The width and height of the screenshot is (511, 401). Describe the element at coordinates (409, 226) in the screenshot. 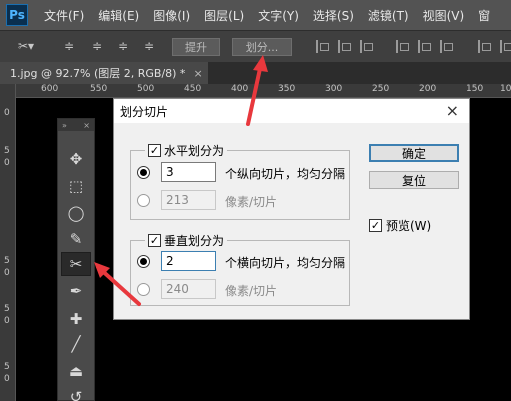

I see `preview-label: 预览(W)` at that location.